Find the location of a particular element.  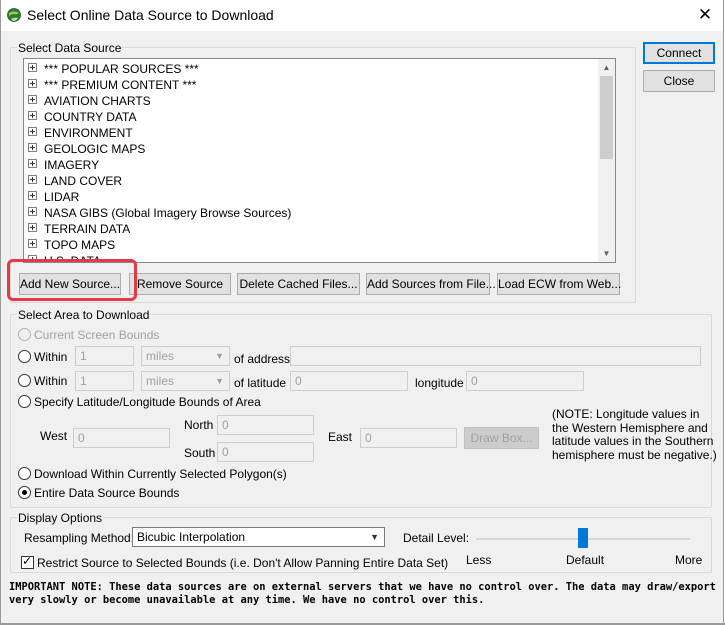

connect-button: Connect is located at coordinates (679, 53).